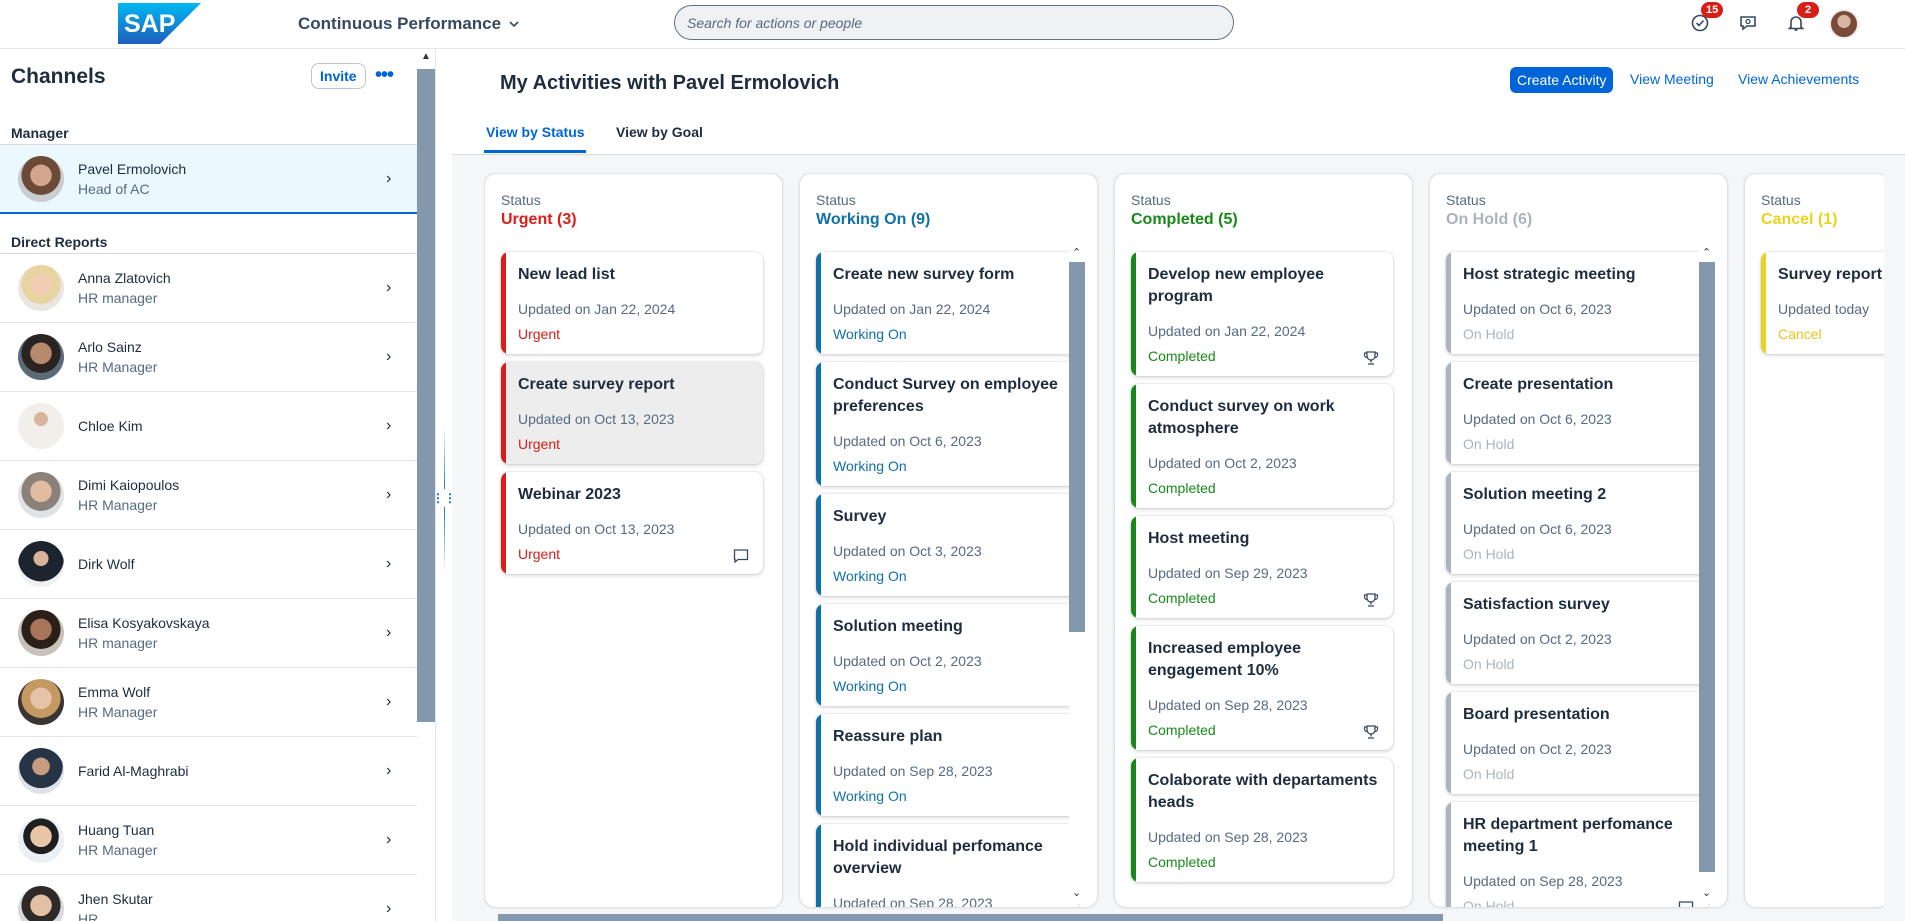 The image size is (1905, 921). I want to click on direct-report-item: Chloe Kim ›, so click(208, 426).